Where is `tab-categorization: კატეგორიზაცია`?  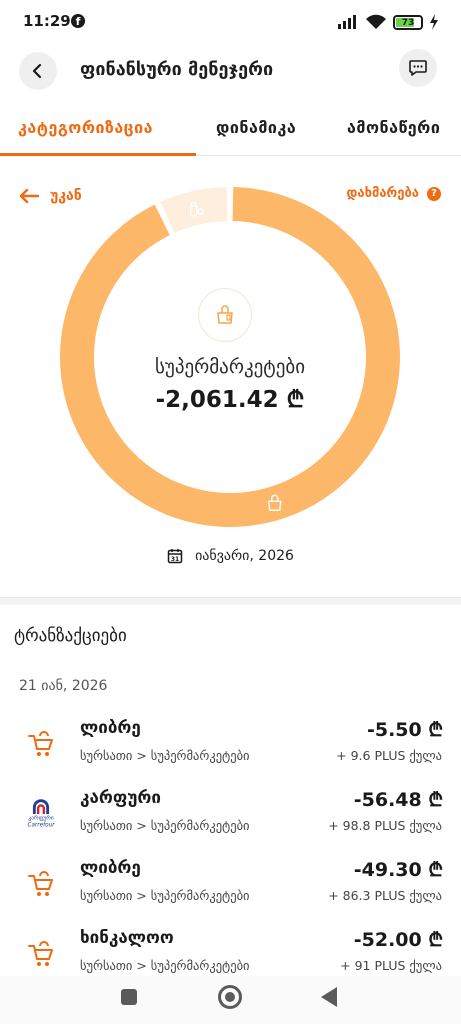 tab-categorization: კატეგორიზაცია is located at coordinates (85, 127).